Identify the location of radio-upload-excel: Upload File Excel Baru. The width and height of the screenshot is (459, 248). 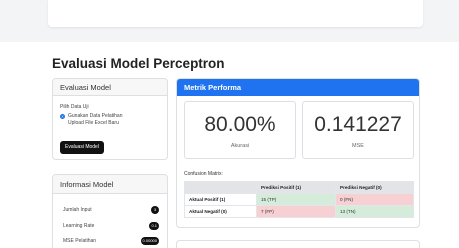
(89, 123).